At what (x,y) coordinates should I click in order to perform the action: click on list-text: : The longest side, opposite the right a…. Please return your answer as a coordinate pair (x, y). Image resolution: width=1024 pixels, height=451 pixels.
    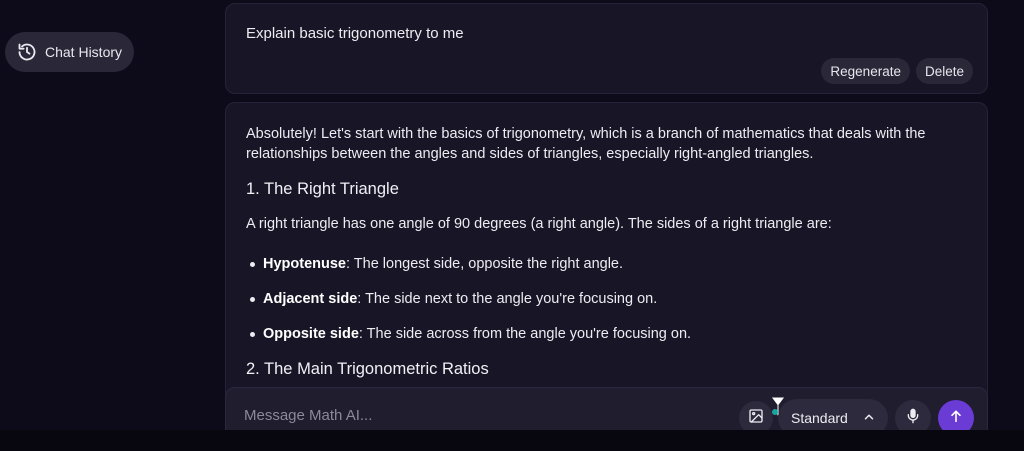
    Looking at the image, I should click on (485, 264).